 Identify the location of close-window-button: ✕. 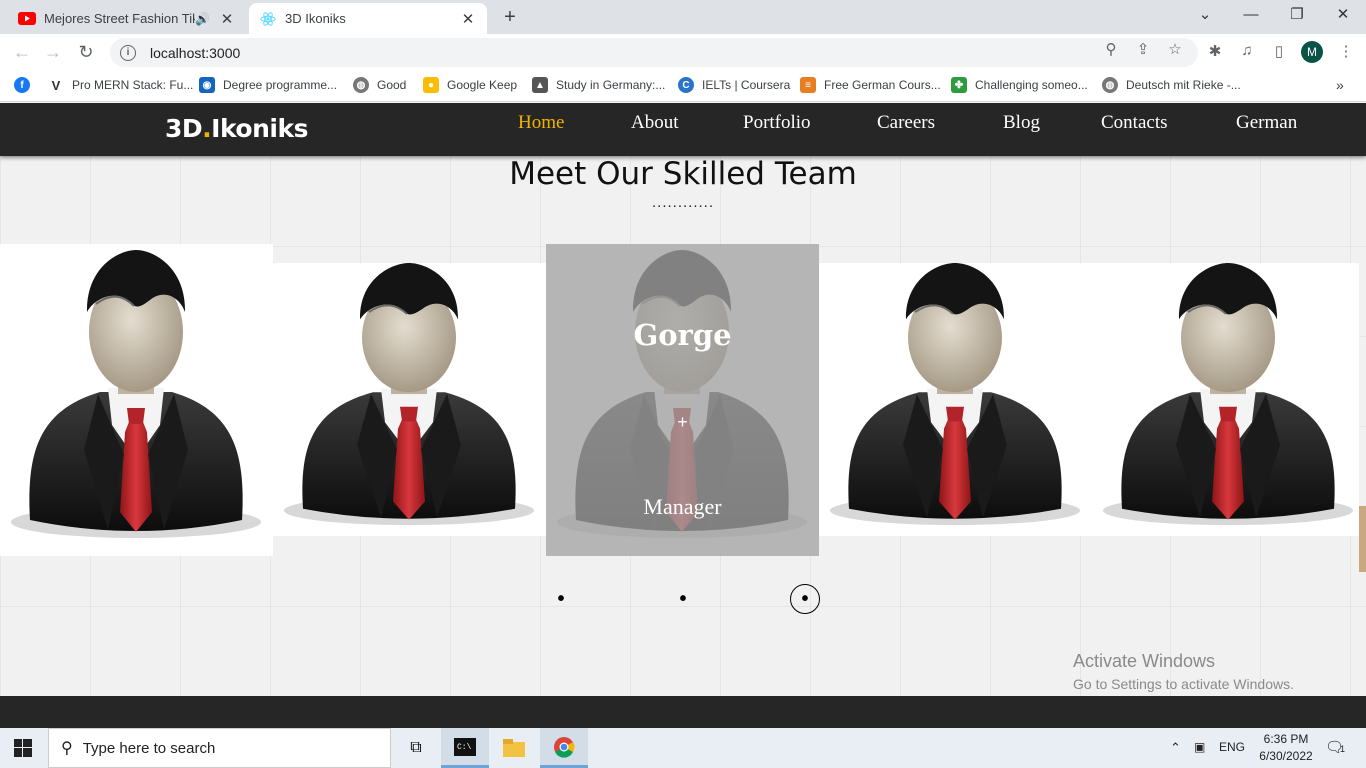
(1343, 15).